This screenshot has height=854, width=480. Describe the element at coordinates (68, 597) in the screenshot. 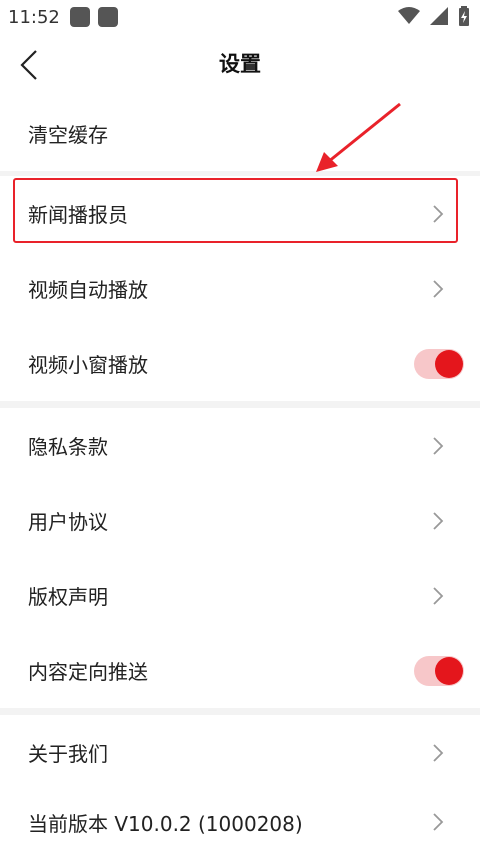

I see `settings-item-label: 版权声明` at that location.